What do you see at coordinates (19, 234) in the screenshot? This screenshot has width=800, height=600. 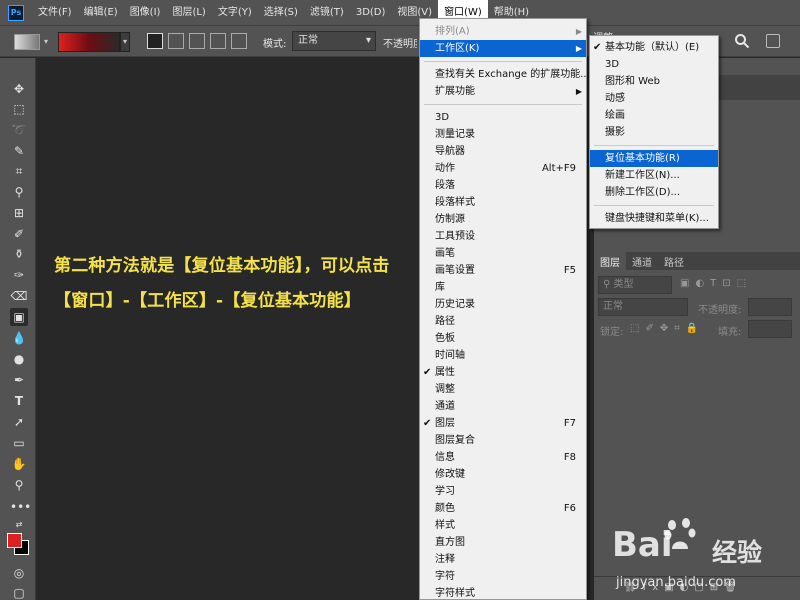 I see `brush-tool-icon: ✐` at bounding box center [19, 234].